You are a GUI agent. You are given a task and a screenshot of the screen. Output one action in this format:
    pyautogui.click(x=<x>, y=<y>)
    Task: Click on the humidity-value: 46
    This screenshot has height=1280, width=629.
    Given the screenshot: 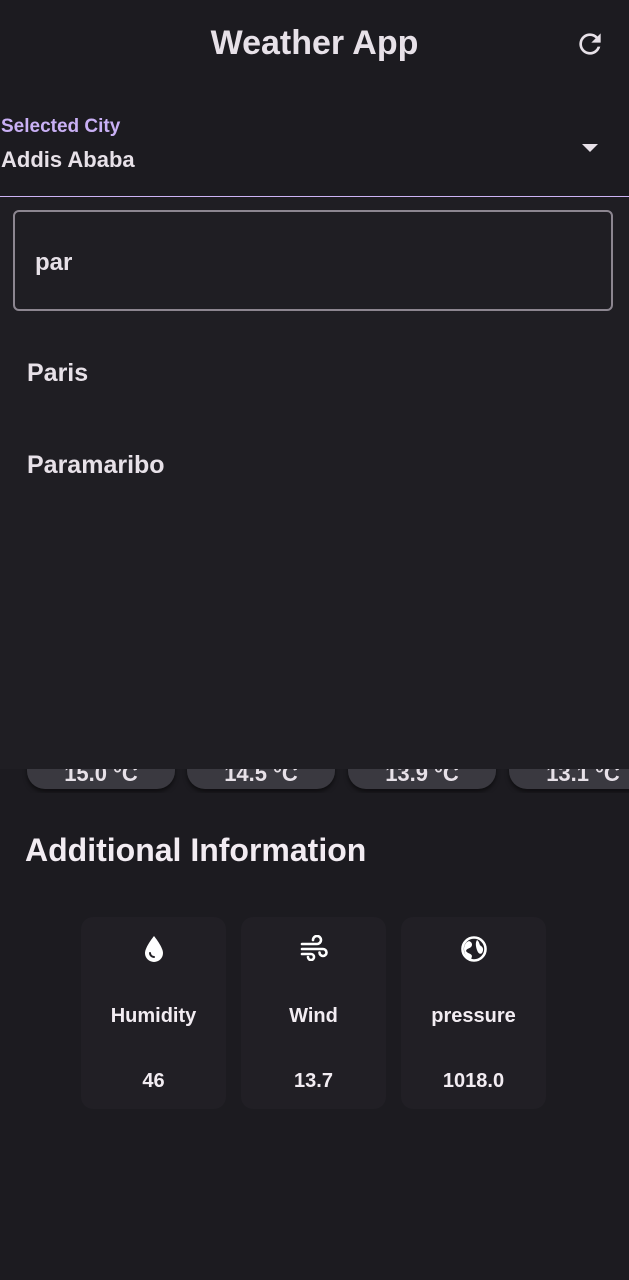 What is the action you would take?
    pyautogui.click(x=153, y=1081)
    